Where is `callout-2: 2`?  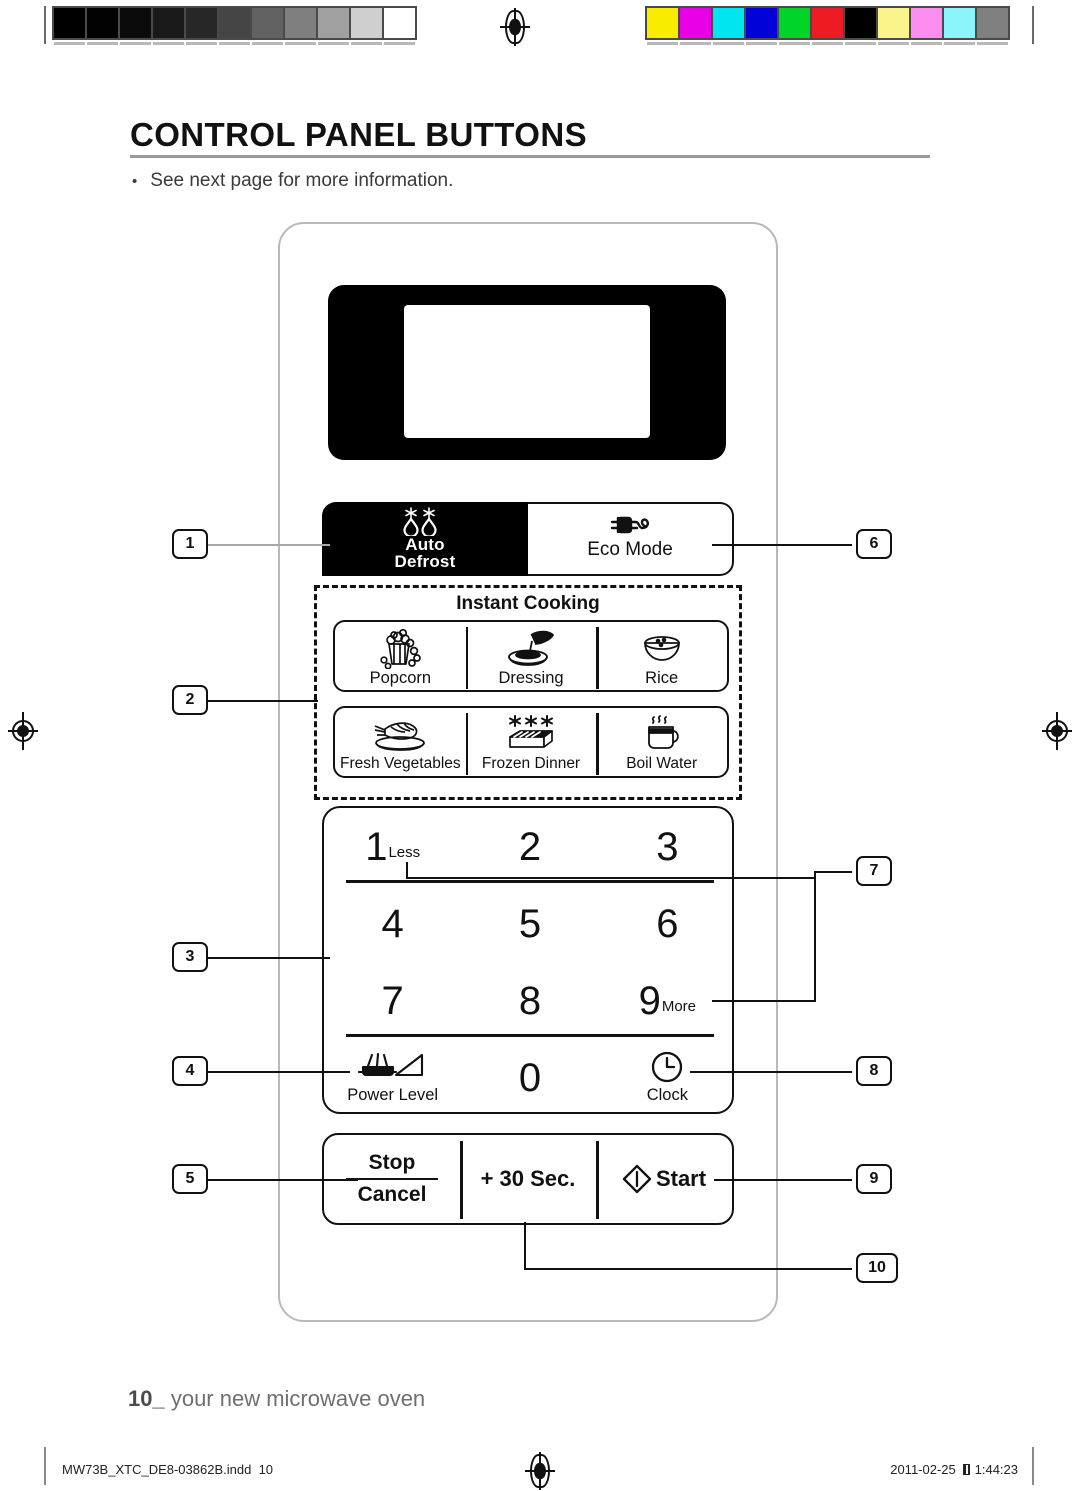 callout-2: 2 is located at coordinates (190, 700).